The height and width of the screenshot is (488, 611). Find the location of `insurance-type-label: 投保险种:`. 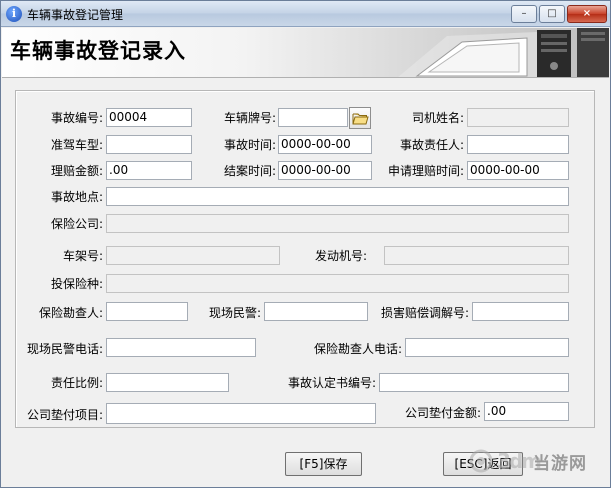

insurance-type-label: 投保险种: is located at coordinates (76, 284).